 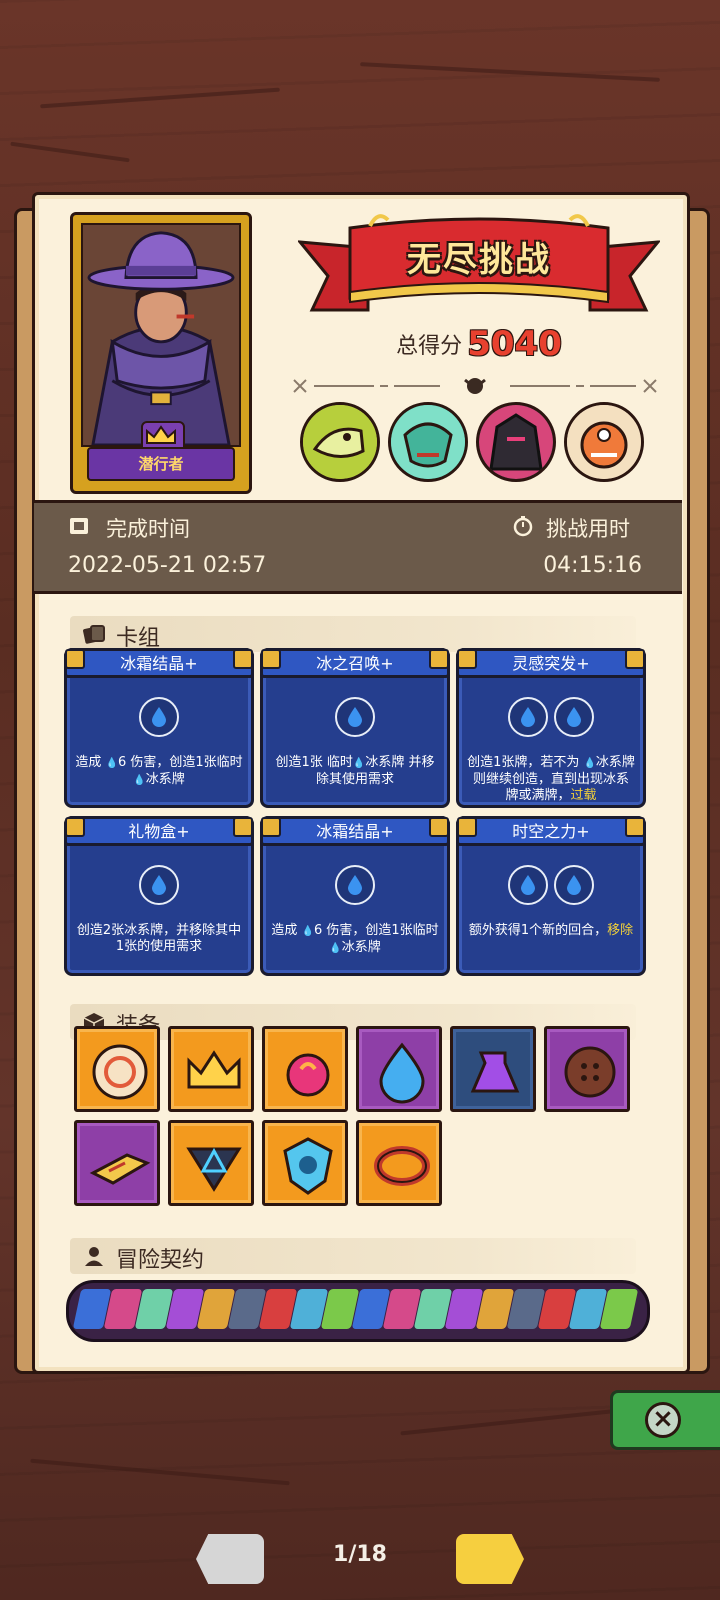 What do you see at coordinates (516, 442) in the screenshot?
I see `boss-dark-knight-icon` at bounding box center [516, 442].